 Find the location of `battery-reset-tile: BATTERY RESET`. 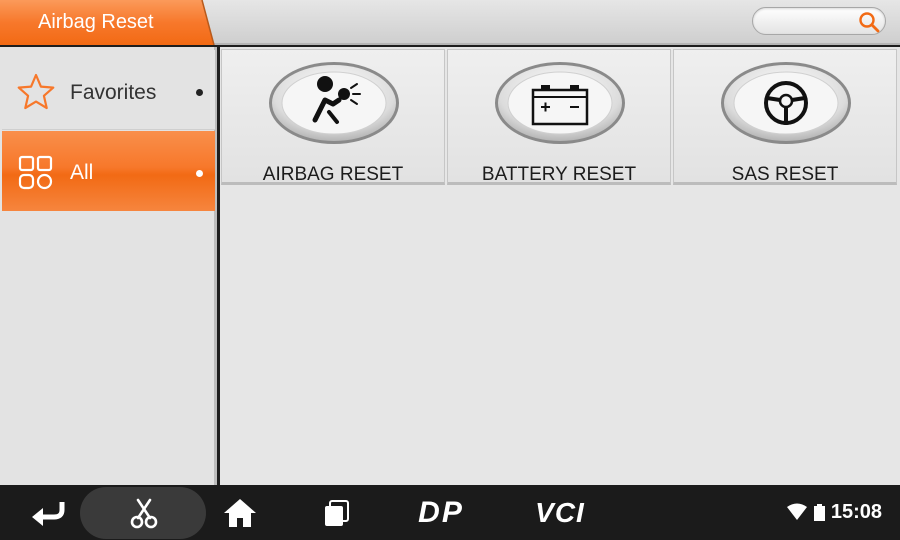

battery-reset-tile: BATTERY RESET is located at coordinates (559, 117).